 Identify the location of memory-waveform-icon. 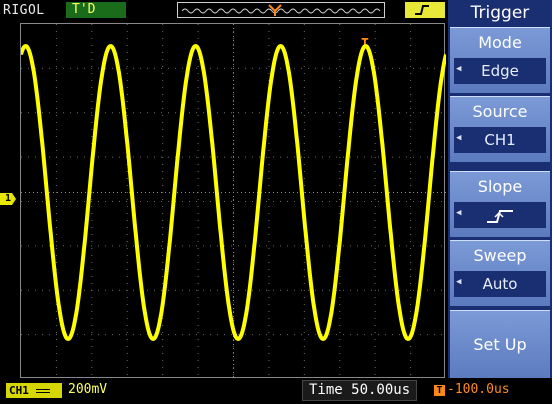
(281, 10).